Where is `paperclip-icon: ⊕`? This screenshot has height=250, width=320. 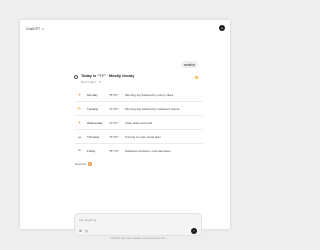
paperclip-icon: ⊕ is located at coordinates (80, 231).